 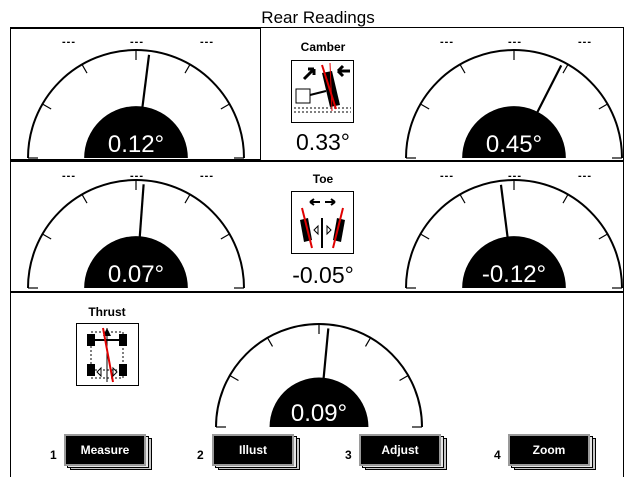 I want to click on measure-button-label: Measure, so click(x=105, y=450).